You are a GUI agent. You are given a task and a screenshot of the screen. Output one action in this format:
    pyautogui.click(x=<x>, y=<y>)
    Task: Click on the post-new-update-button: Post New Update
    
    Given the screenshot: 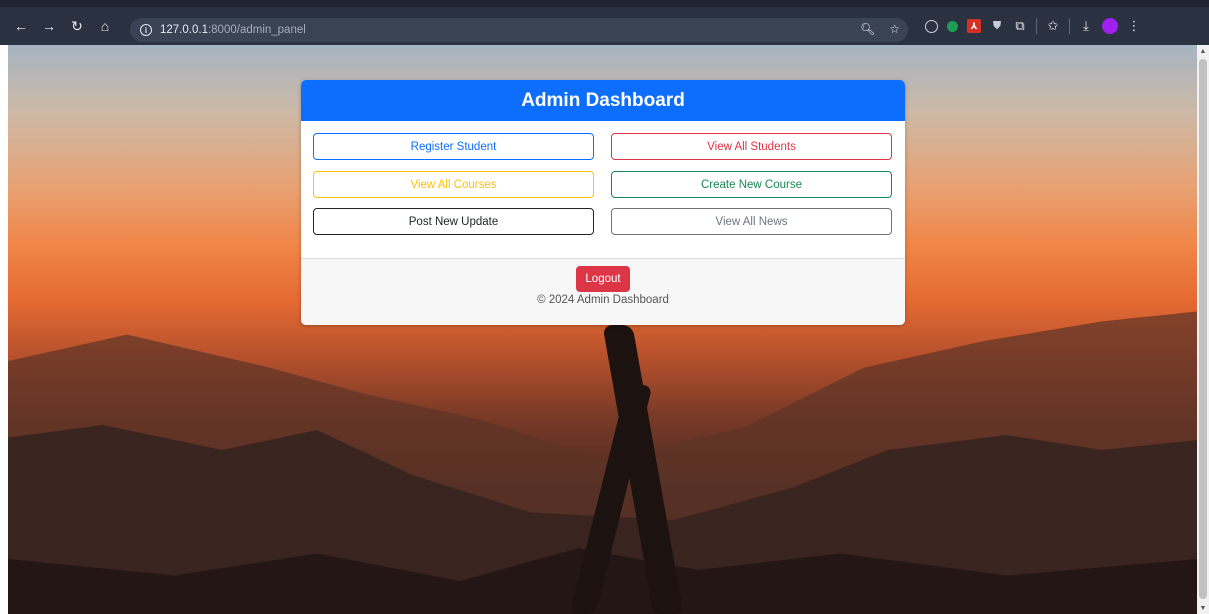 What is the action you would take?
    pyautogui.click(x=453, y=221)
    